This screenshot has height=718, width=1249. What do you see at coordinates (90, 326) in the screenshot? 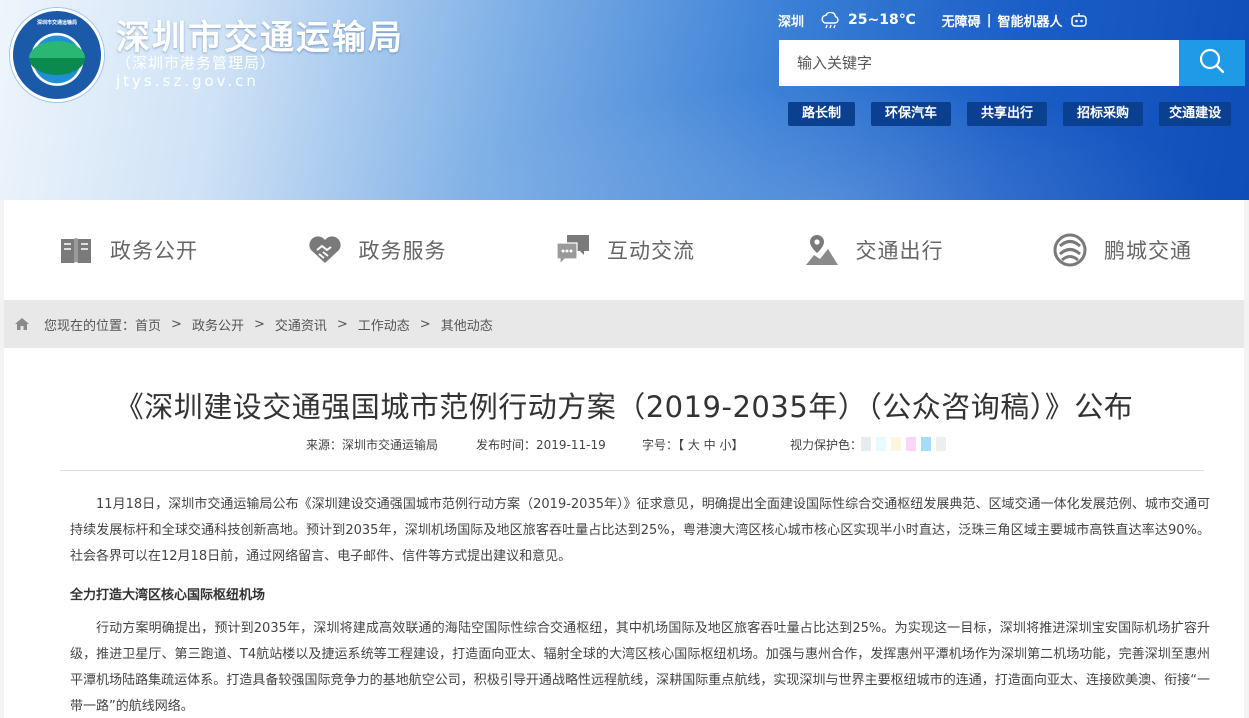
I see `breadcrumb-prefix: 您现在的位置：` at bounding box center [90, 326].